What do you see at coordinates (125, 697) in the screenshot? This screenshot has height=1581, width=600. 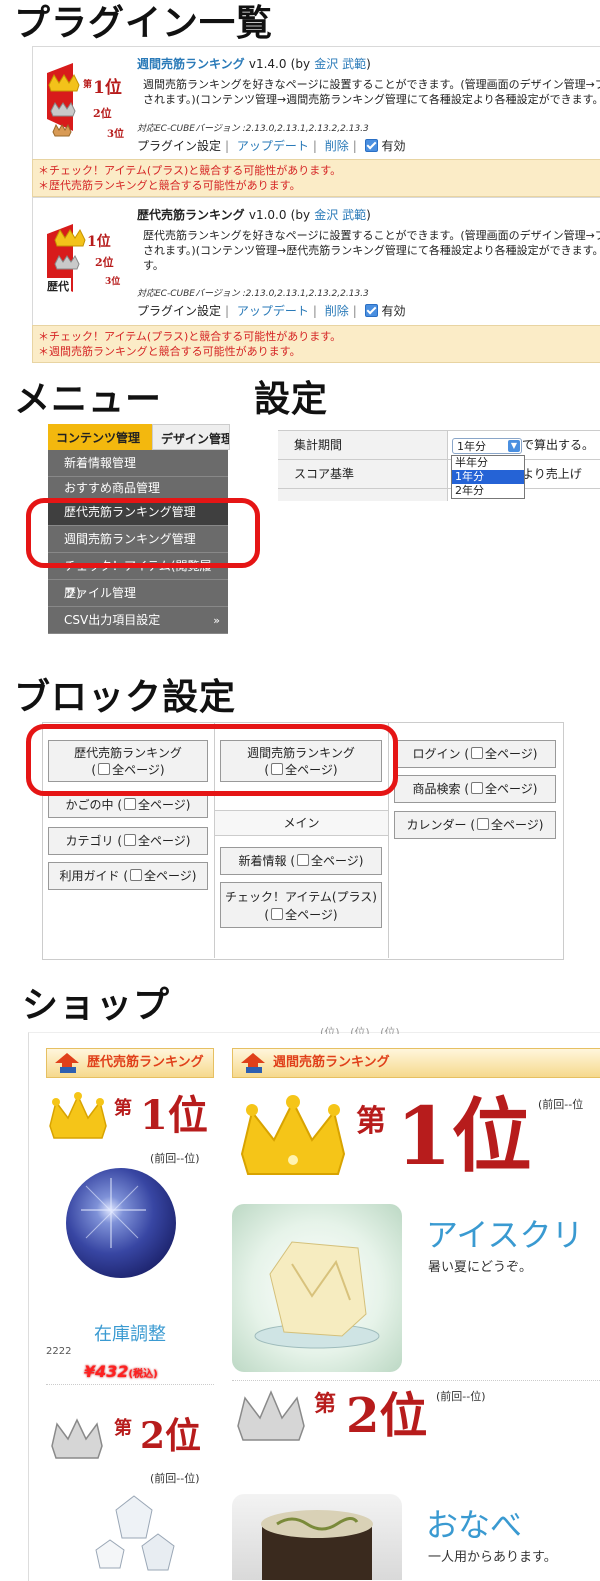 I see `blocks-heading: ブロック設定` at bounding box center [125, 697].